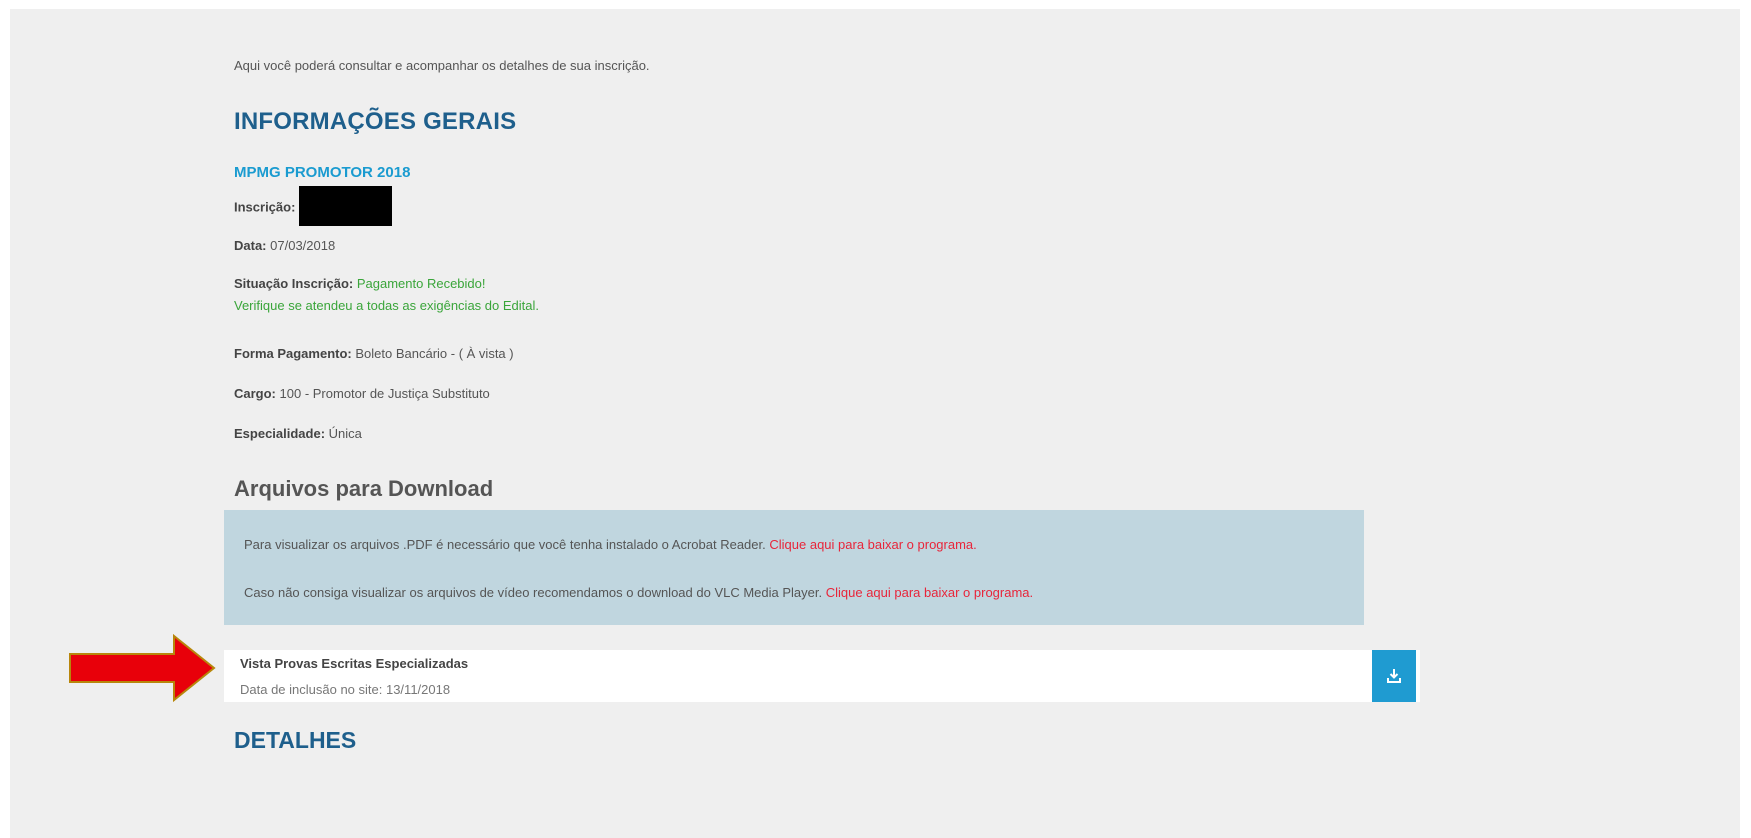  What do you see at coordinates (364, 488) in the screenshot?
I see `downloads-heading: Arquivos para Download` at bounding box center [364, 488].